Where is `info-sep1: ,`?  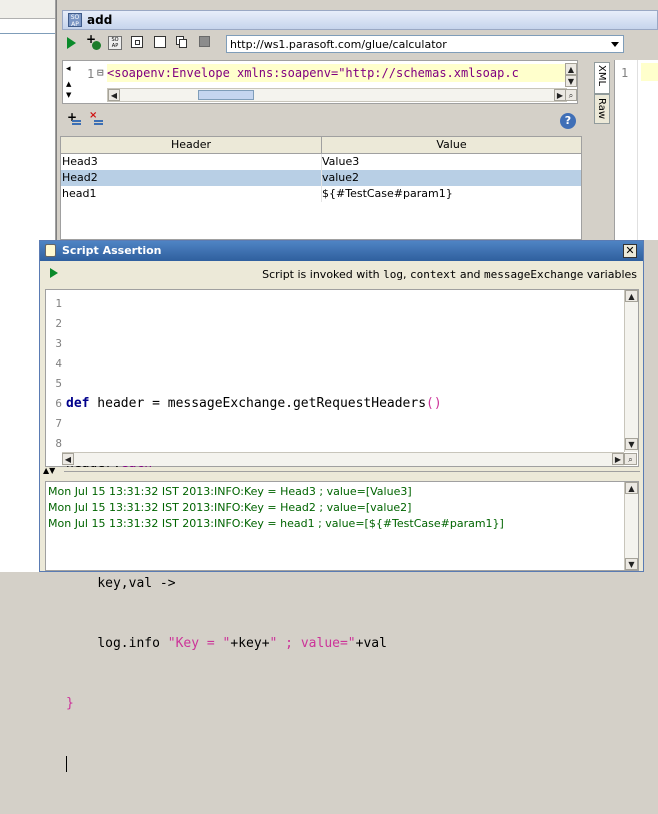 info-sep1: , is located at coordinates (406, 274).